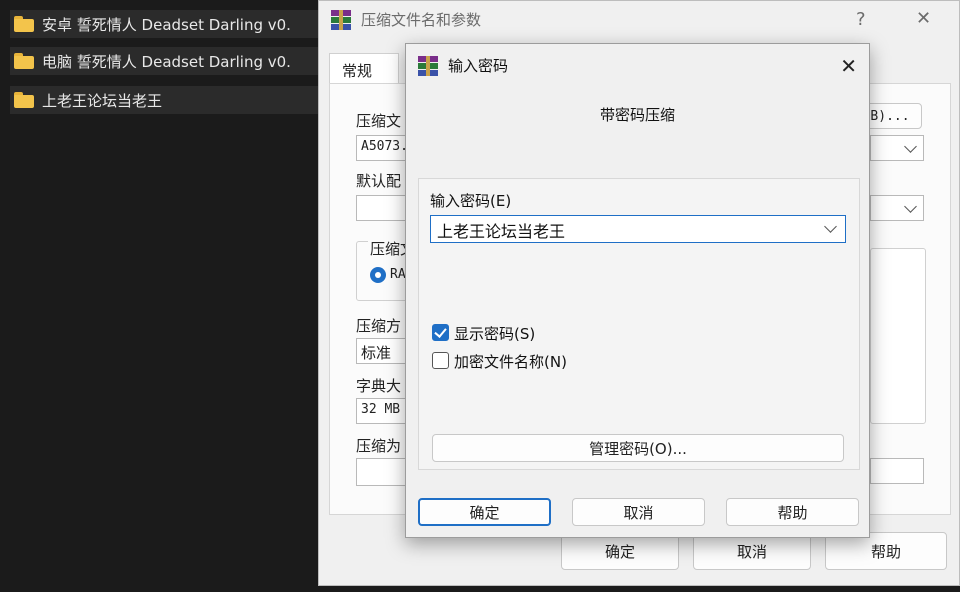 The width and height of the screenshot is (960, 592). Describe the element at coordinates (495, 334) in the screenshot. I see `show-password-label: 显示密码(S)` at that location.